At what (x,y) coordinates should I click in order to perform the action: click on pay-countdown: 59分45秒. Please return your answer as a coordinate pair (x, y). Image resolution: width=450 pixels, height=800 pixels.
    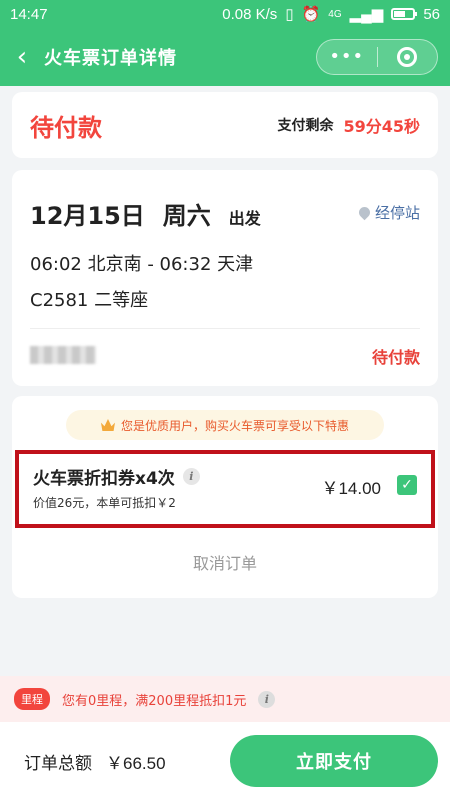
    Looking at the image, I should click on (381, 126).